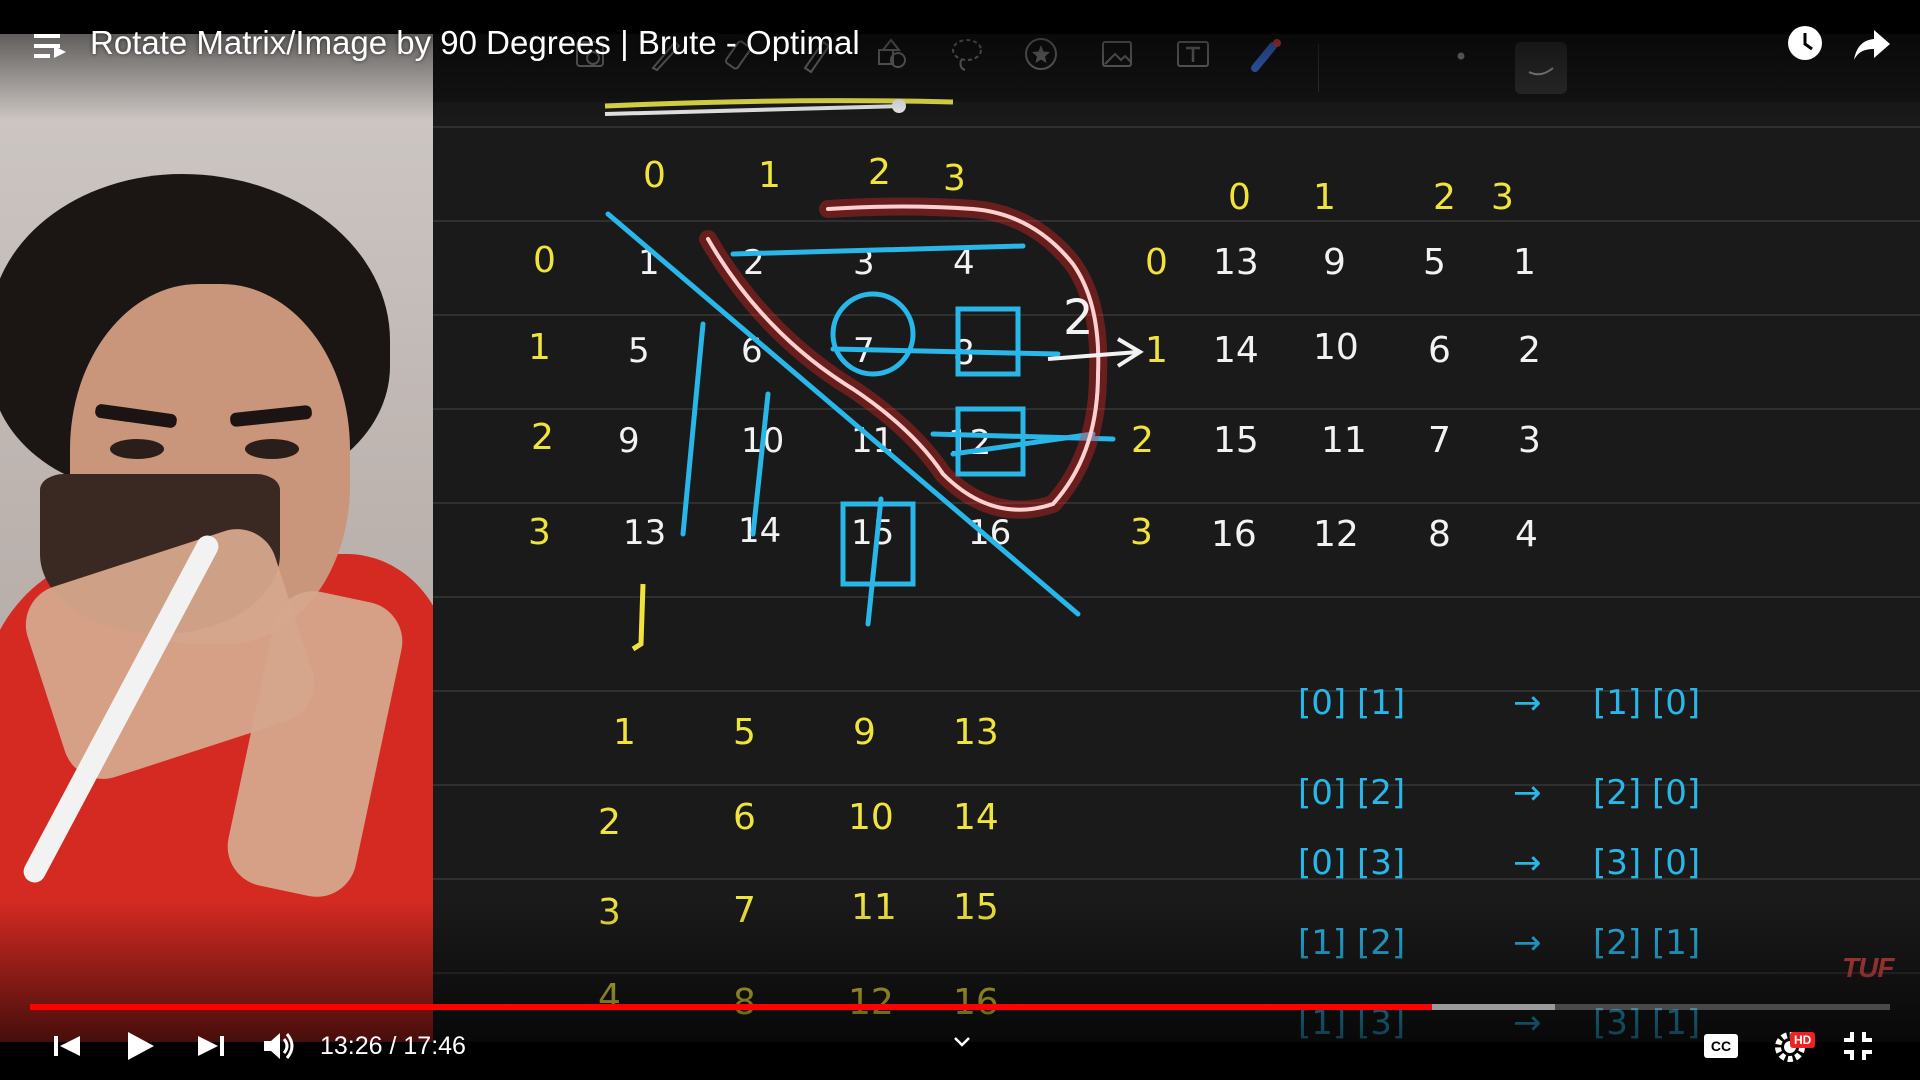  Describe the element at coordinates (754, 263) in the screenshot. I see `left-cell: 2` at that location.